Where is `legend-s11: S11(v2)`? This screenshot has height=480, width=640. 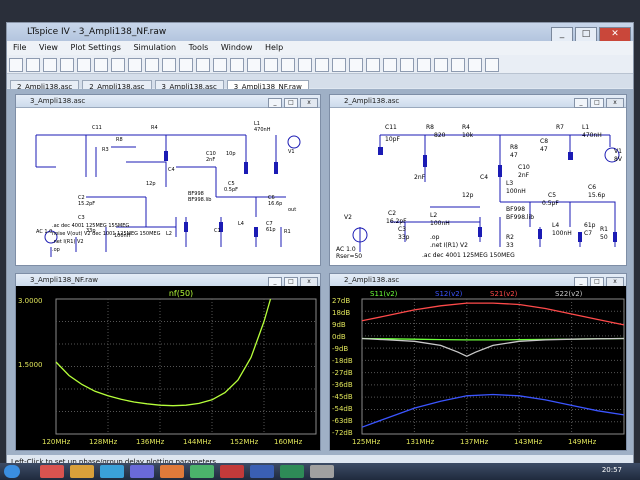
legend-s11: S11(v2) is located at coordinates (384, 294).